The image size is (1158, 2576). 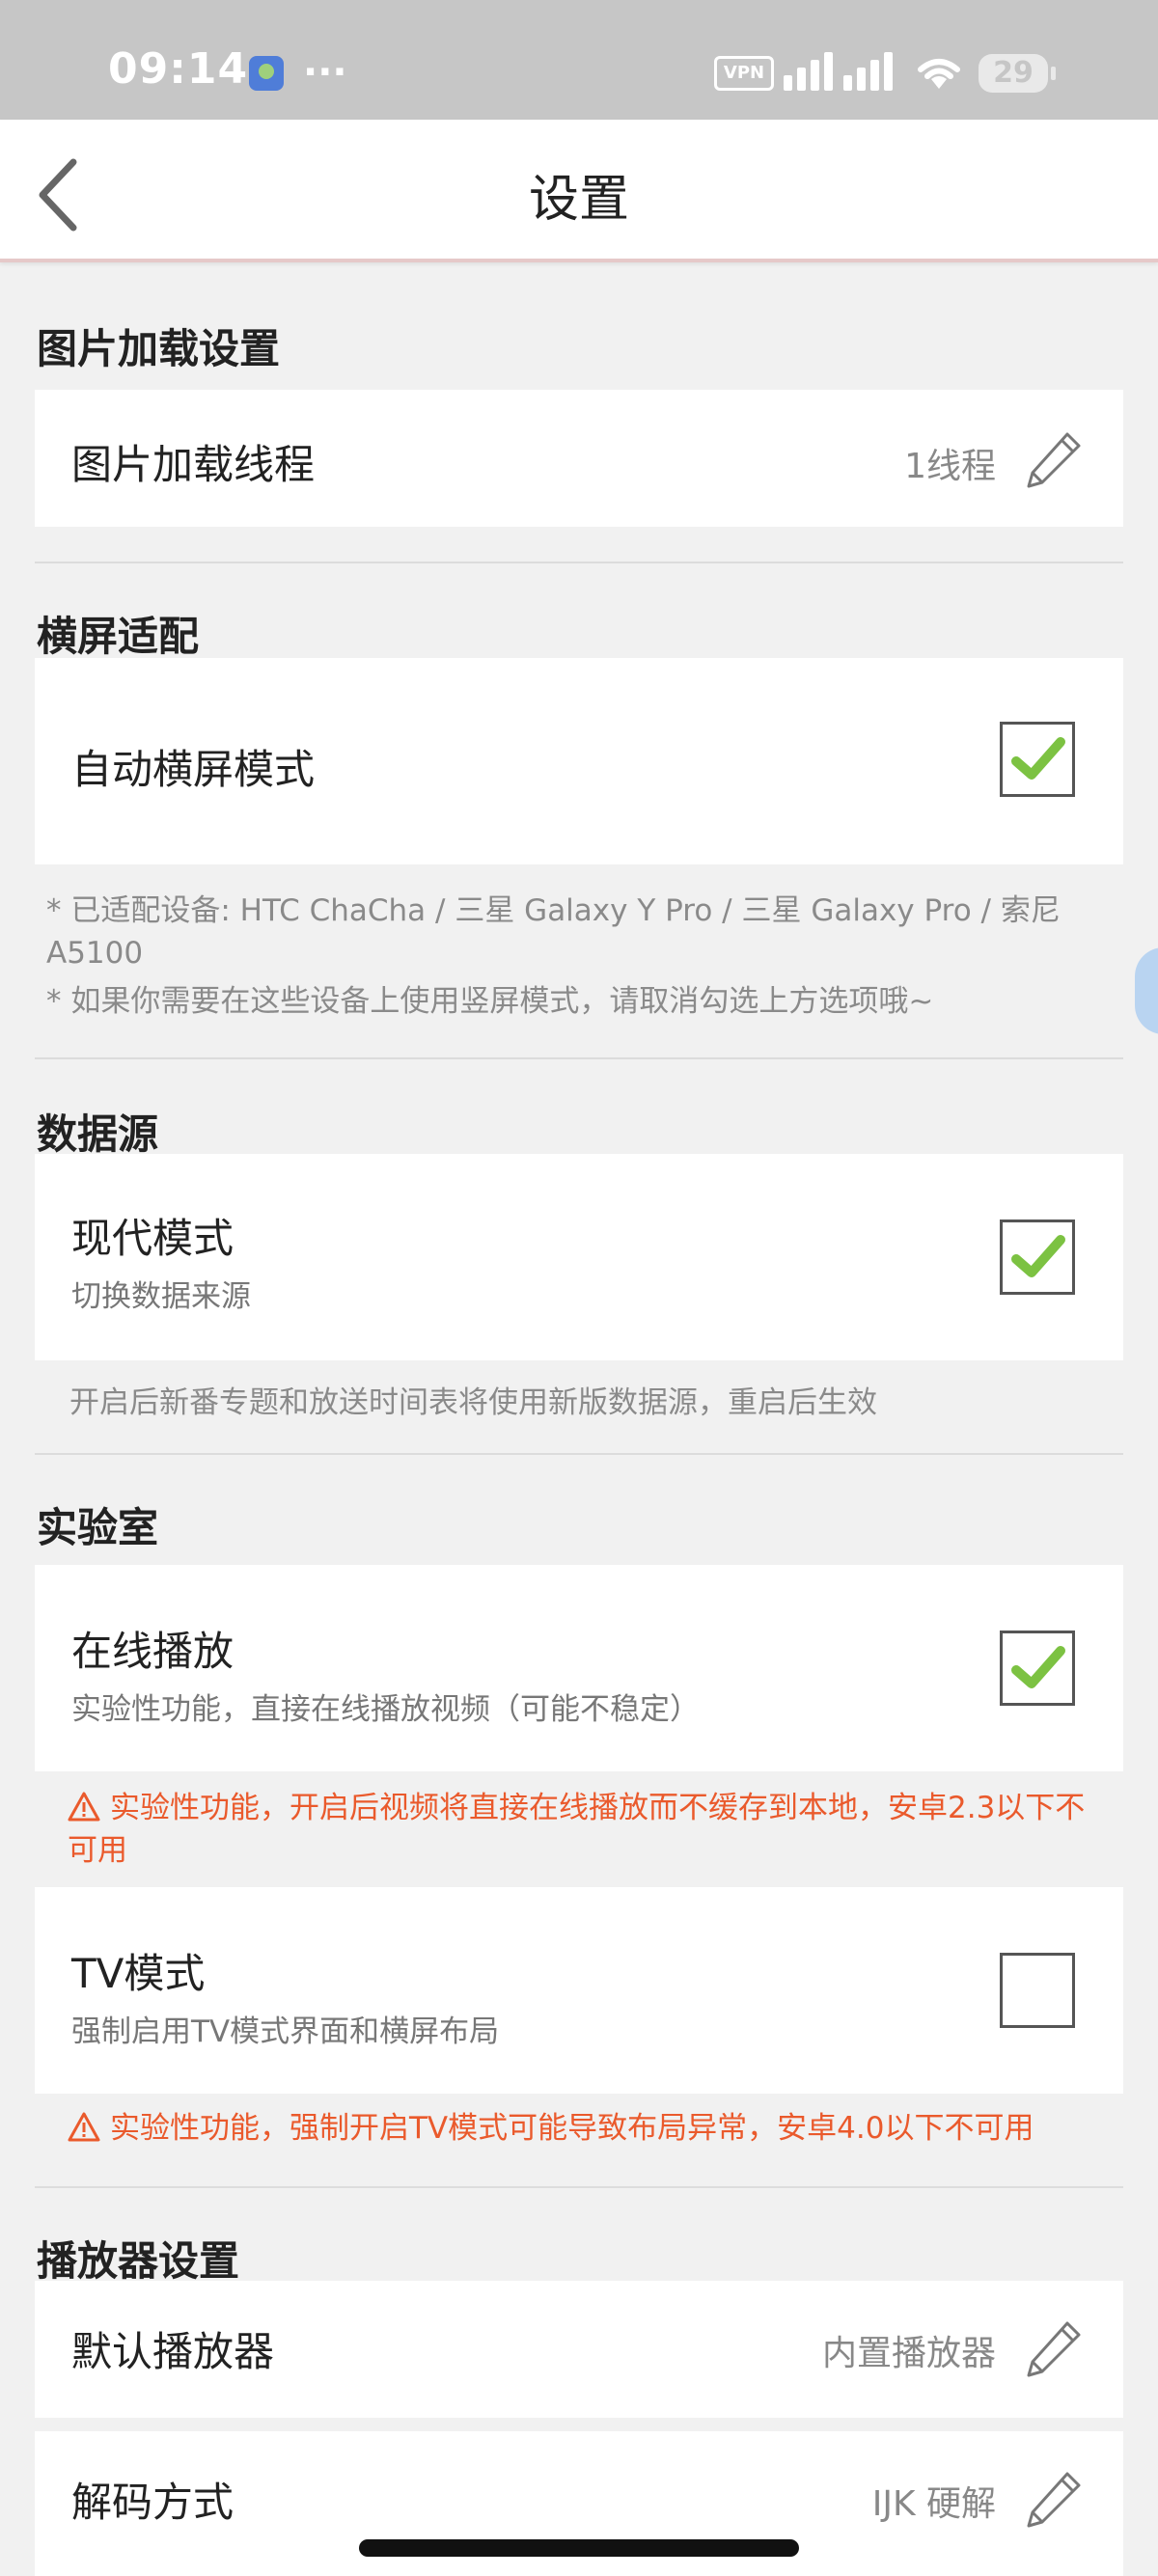 I want to click on setting-label: TV模式, so click(x=138, y=1974).